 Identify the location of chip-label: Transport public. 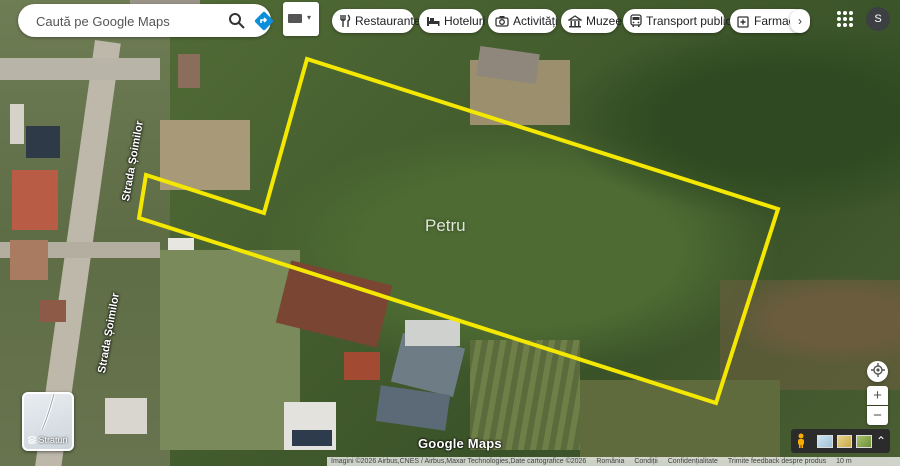
(689, 21).